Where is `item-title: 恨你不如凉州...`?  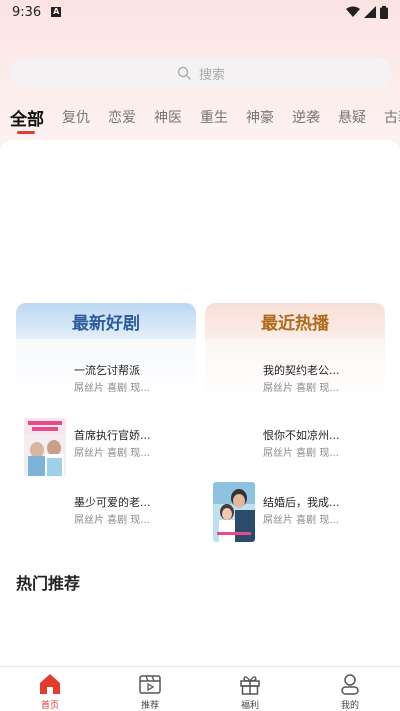 item-title: 恨你不如凉州... is located at coordinates (301, 435).